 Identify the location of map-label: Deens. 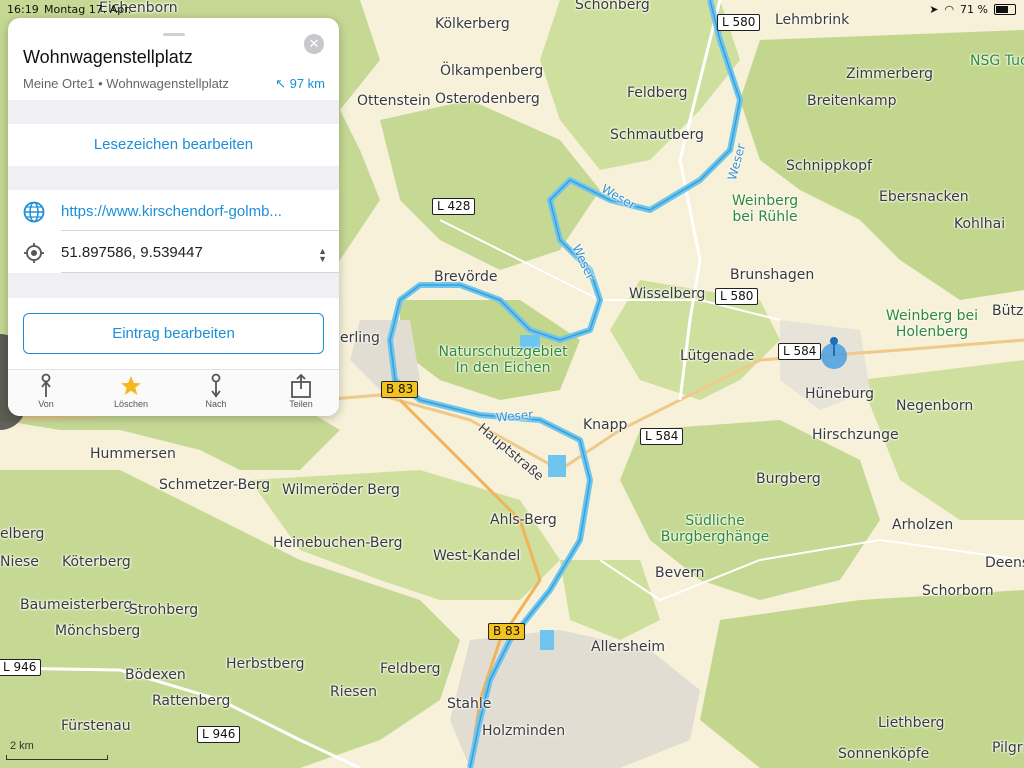
(1004, 563).